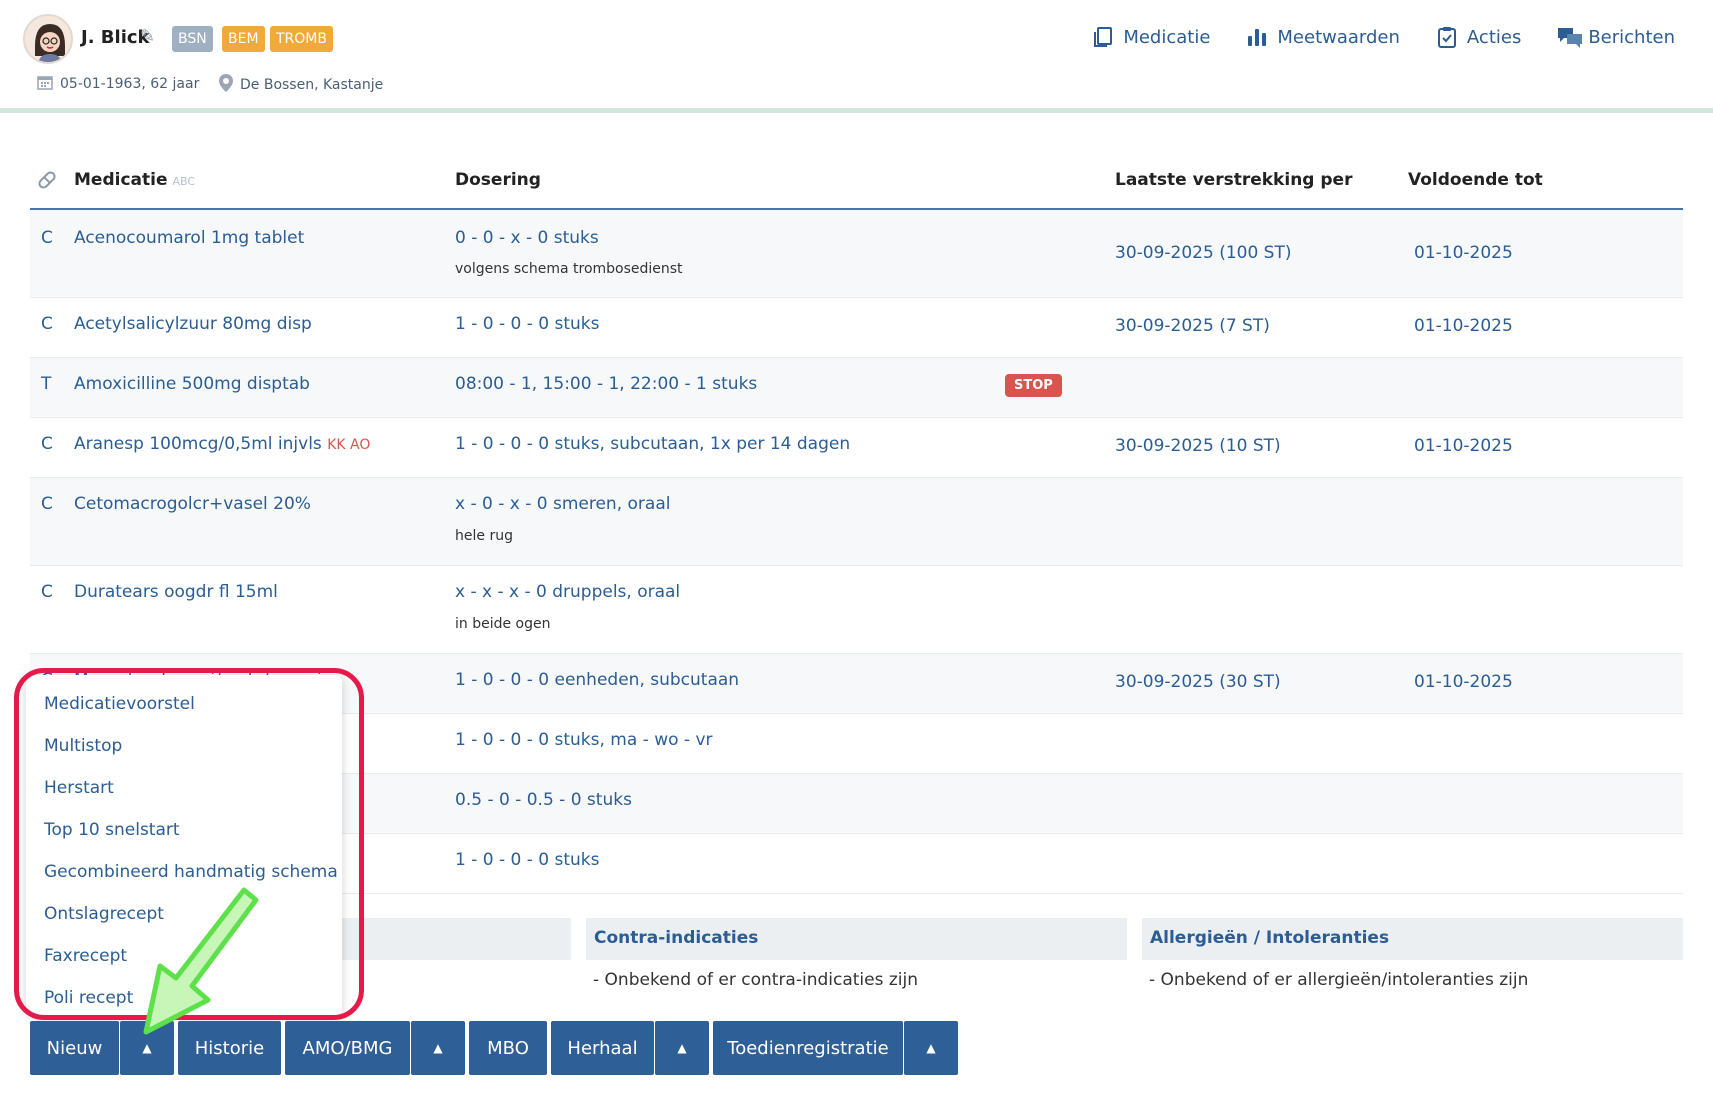  I want to click on nav-meetwaarden: Meetwaarden, so click(1323, 37).